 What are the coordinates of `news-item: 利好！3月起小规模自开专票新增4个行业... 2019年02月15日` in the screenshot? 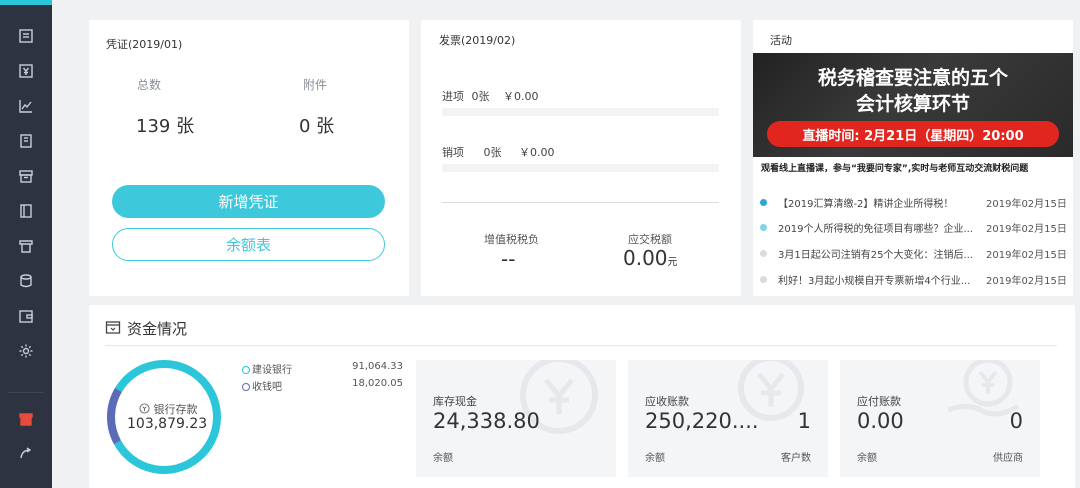 It's located at (915, 279).